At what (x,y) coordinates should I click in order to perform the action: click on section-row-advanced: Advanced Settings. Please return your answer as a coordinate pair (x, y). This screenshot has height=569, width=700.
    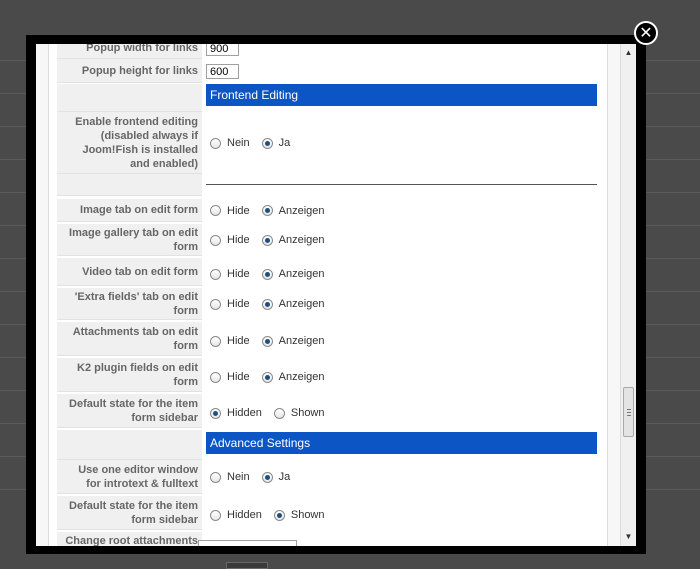
    Looking at the image, I should click on (330, 445).